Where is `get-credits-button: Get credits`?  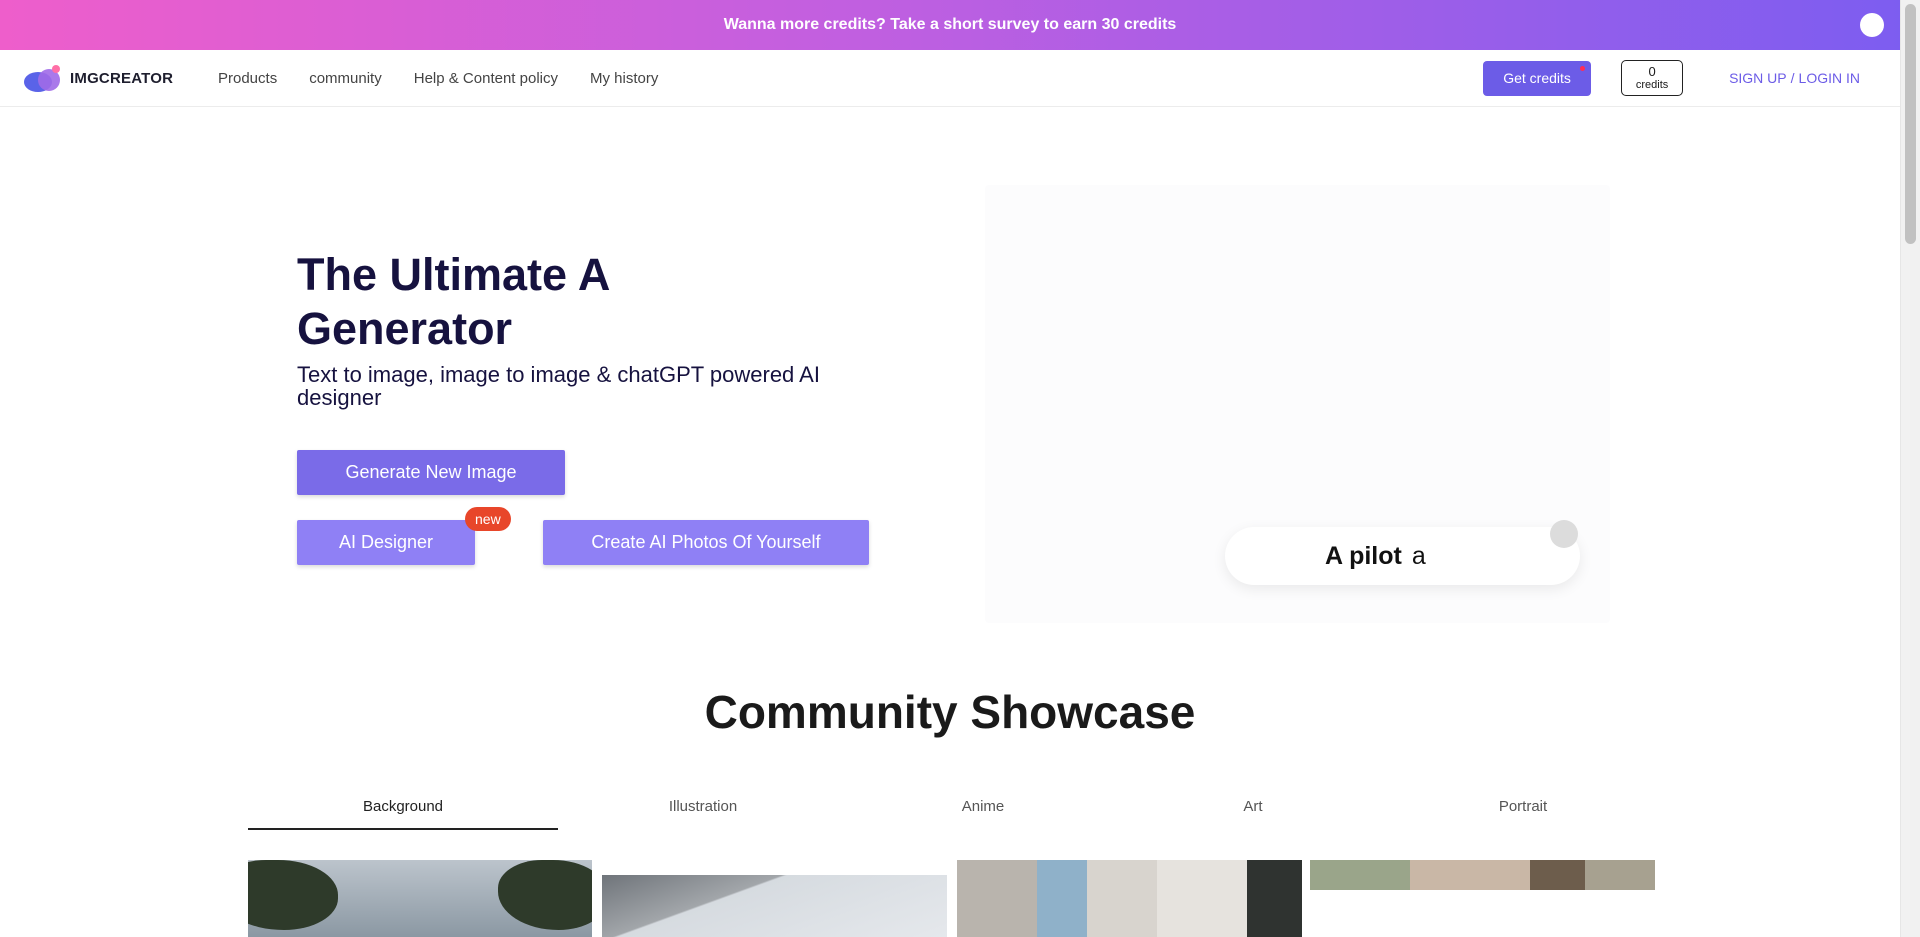 get-credits-button: Get credits is located at coordinates (1537, 78).